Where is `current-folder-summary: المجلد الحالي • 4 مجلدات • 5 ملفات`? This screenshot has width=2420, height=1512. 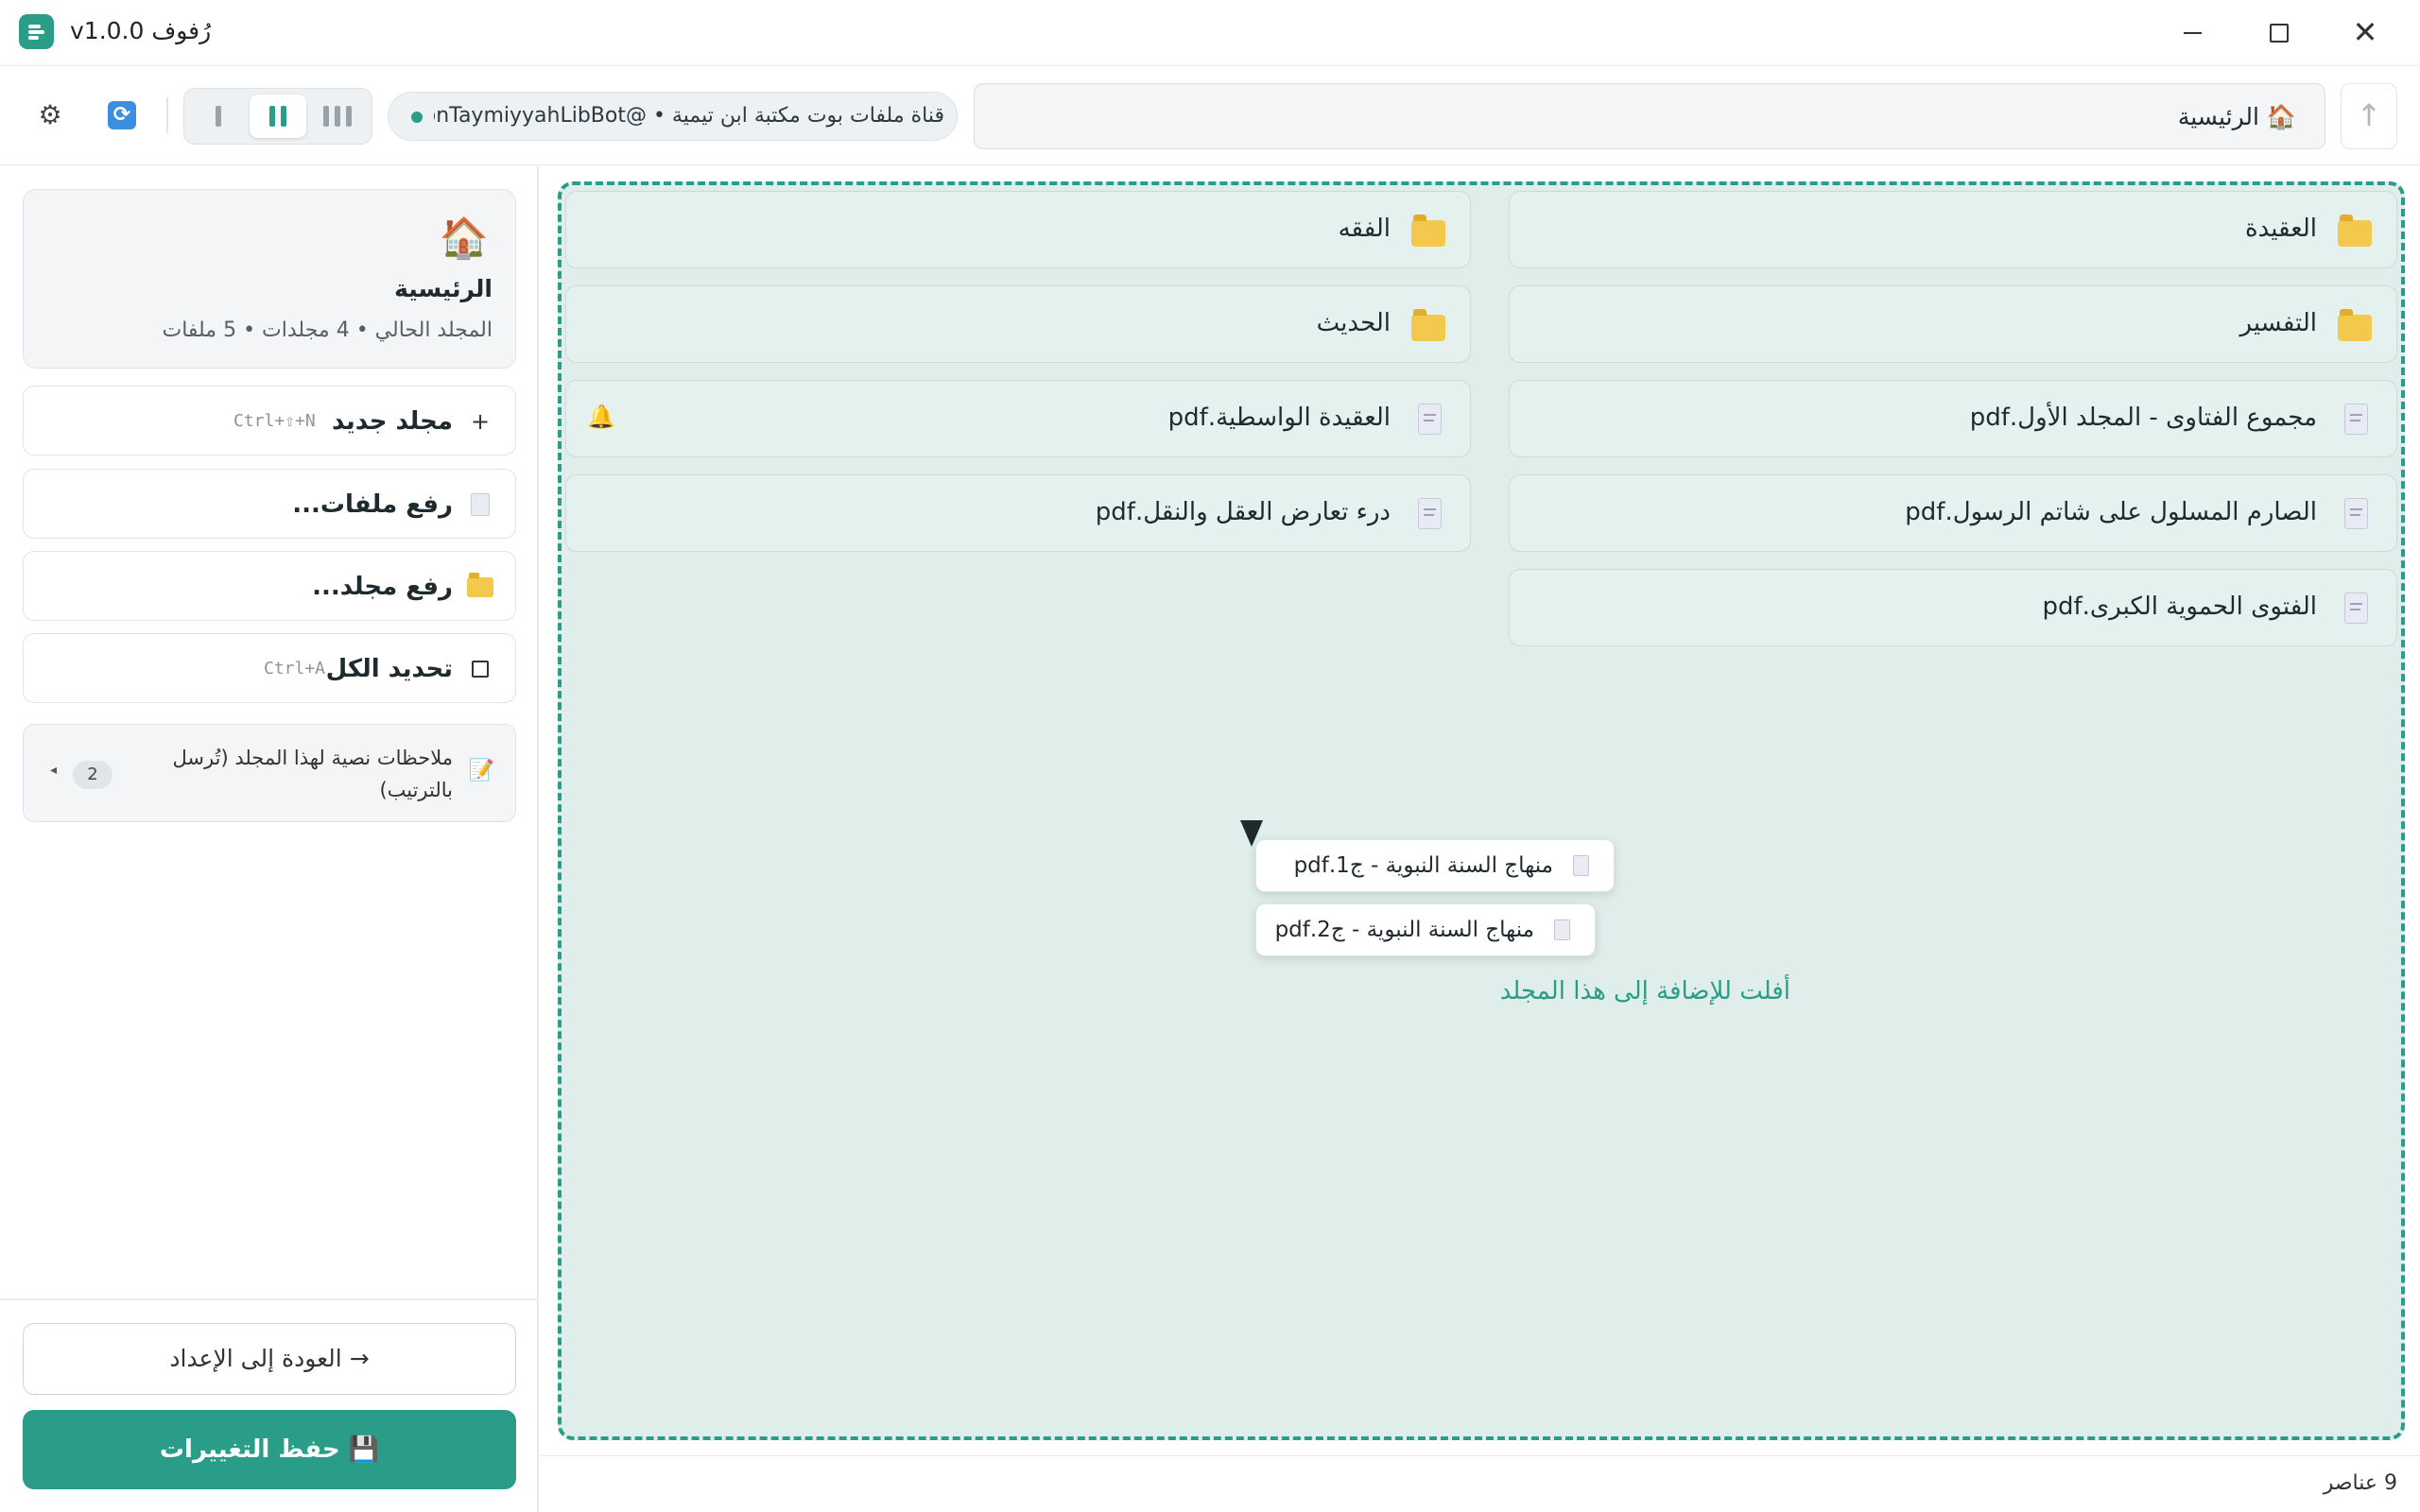 current-folder-summary: المجلد الحالي • 4 مجلدات • 5 ملفات is located at coordinates (327, 330).